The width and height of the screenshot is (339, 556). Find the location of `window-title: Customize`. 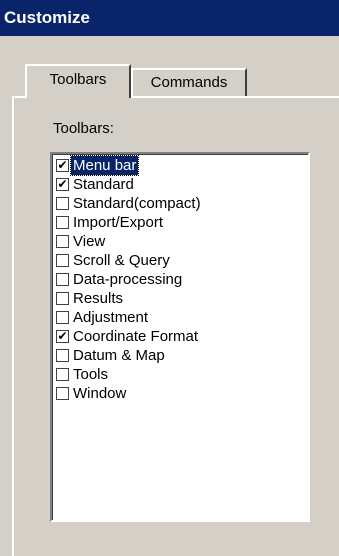

window-title: Customize is located at coordinates (47, 17).